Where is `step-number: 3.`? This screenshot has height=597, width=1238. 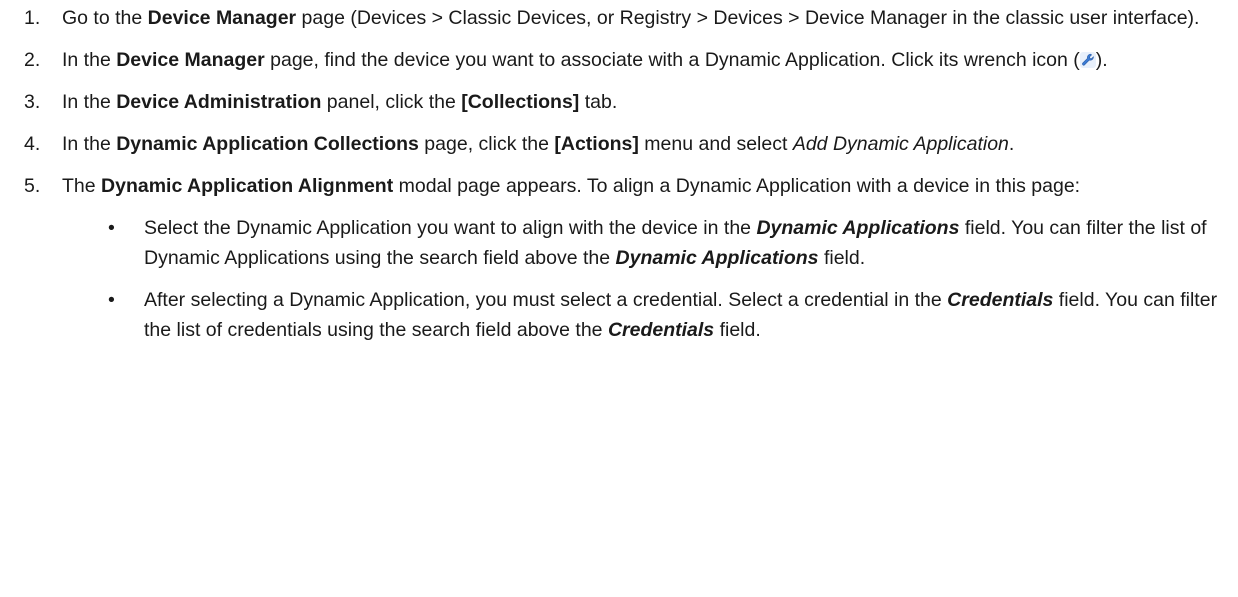
step-number: 3. is located at coordinates (32, 102).